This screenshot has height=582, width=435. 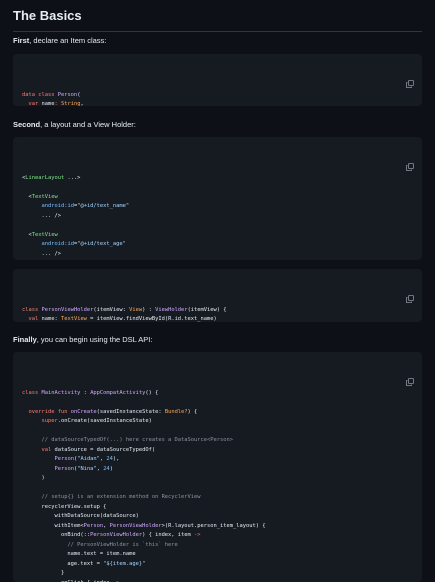 I want to click on code-token: ->, so click(x=197, y=535).